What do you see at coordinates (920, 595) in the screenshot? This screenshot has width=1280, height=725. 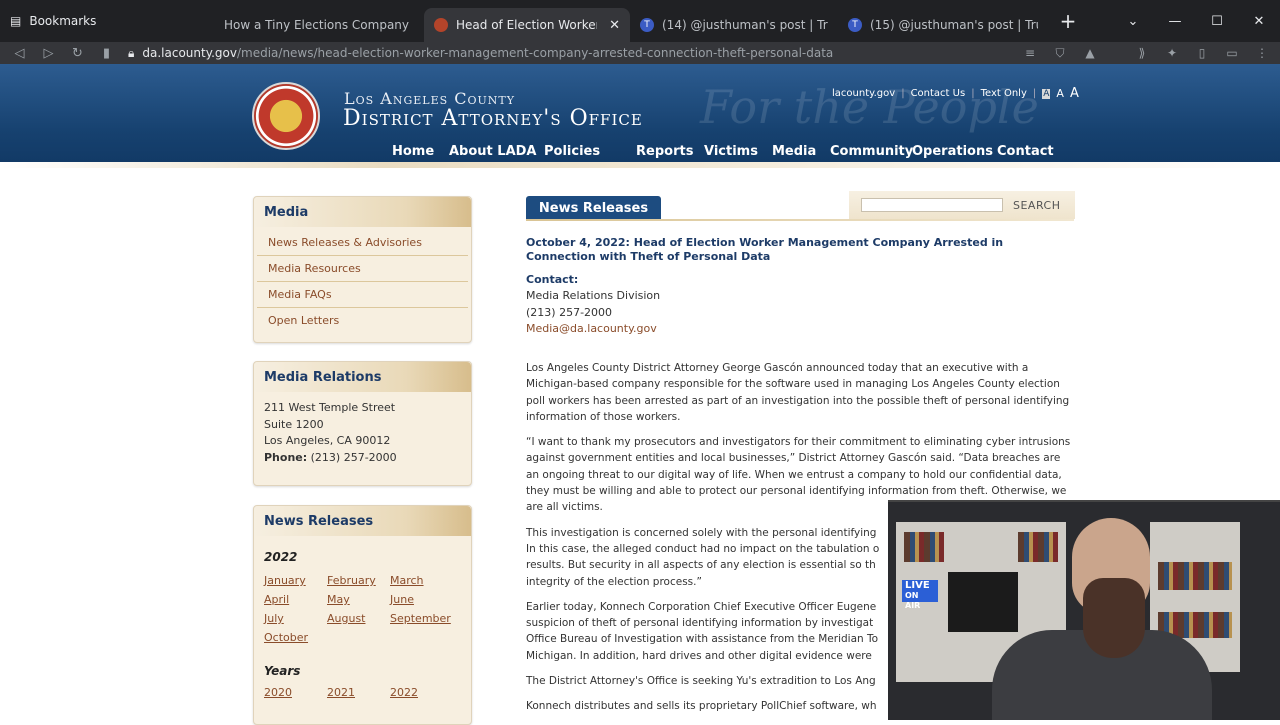 I see `live-on-air-sign: LIVE ON AIR` at bounding box center [920, 595].